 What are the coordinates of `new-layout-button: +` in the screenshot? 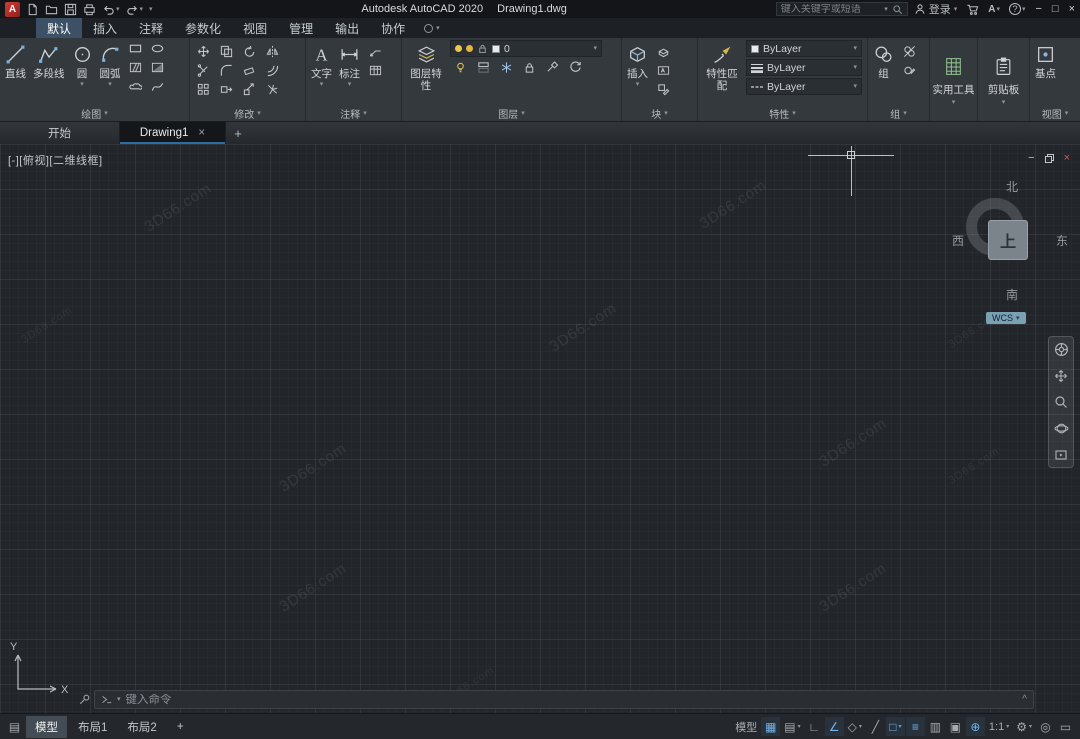 It's located at (180, 727).